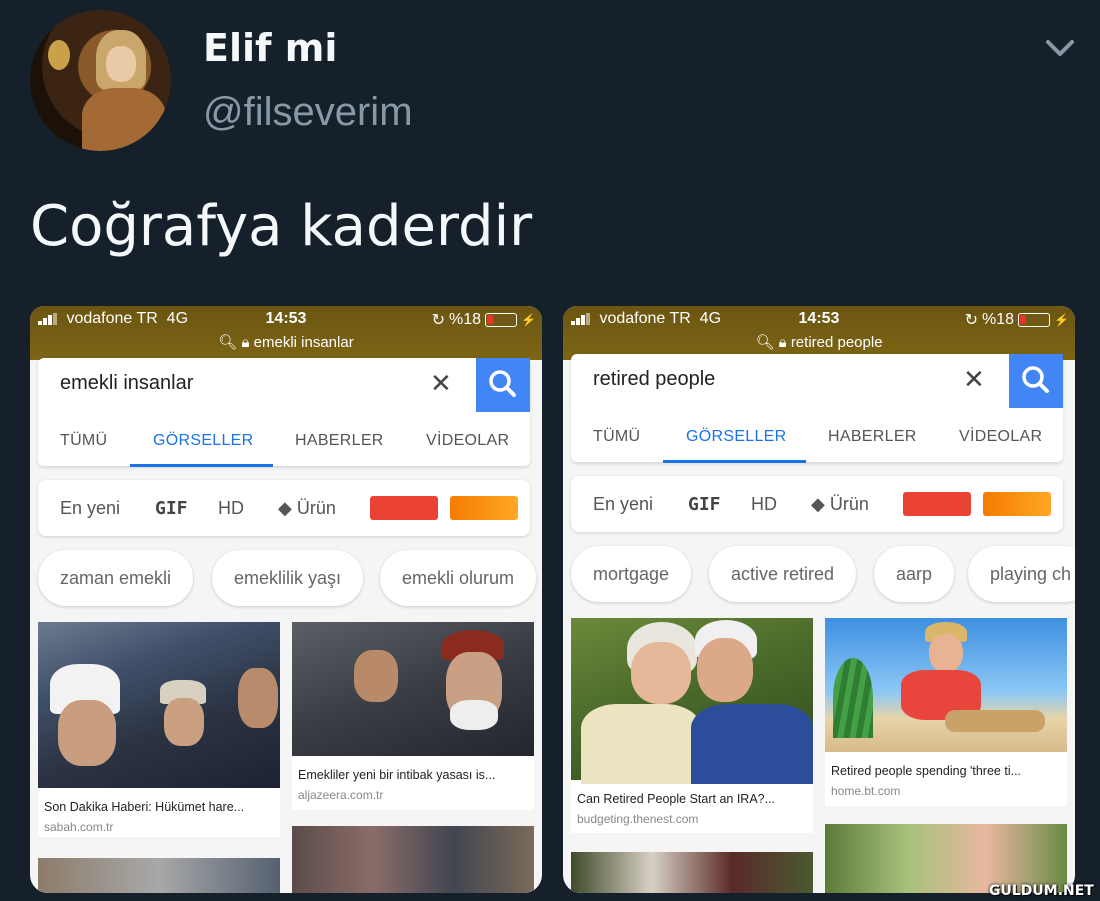 Image resolution: width=1100 pixels, height=901 pixels. I want to click on url-text: retired people, so click(836, 342).